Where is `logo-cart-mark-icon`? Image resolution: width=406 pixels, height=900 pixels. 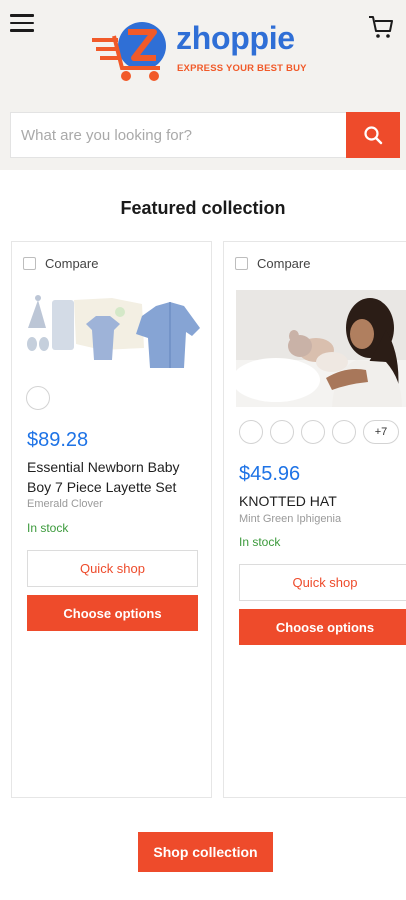 logo-cart-mark-icon is located at coordinates (129, 51).